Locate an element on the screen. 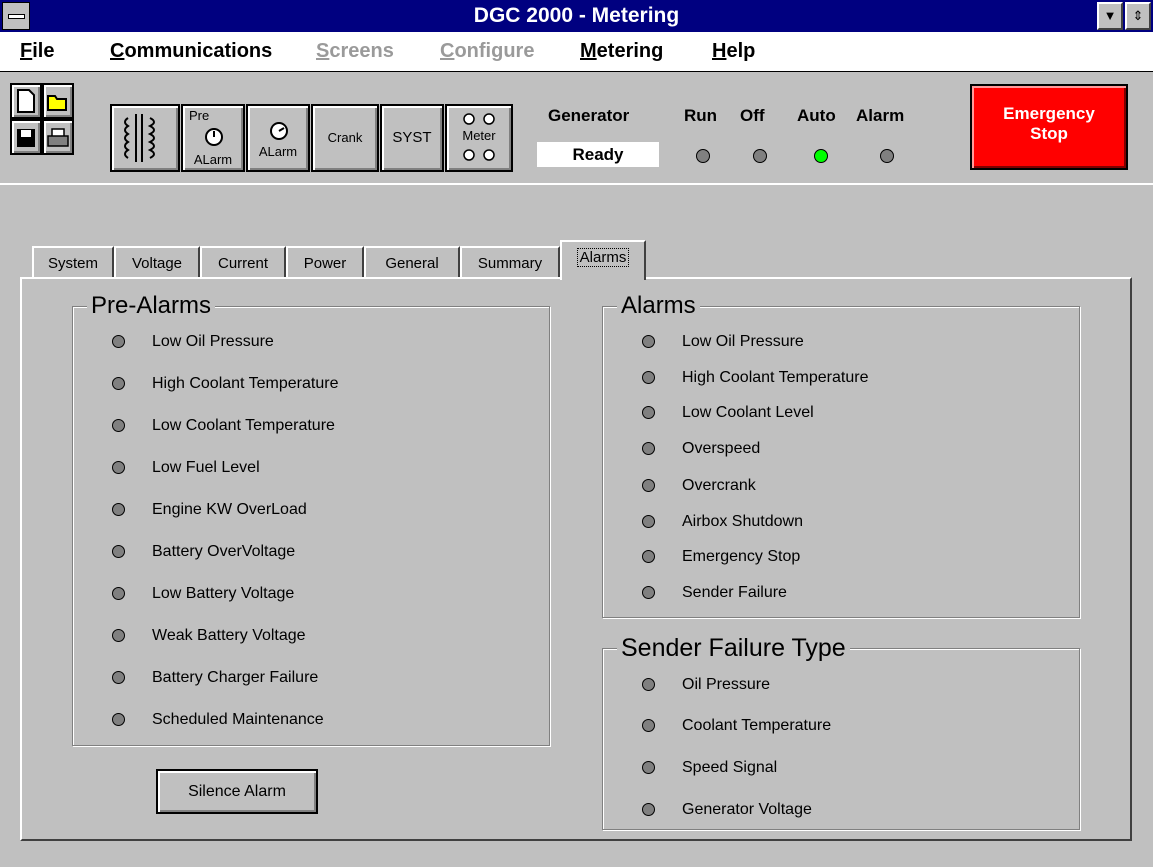 The width and height of the screenshot is (1153, 867). generator-label: Generator is located at coordinates (589, 115).